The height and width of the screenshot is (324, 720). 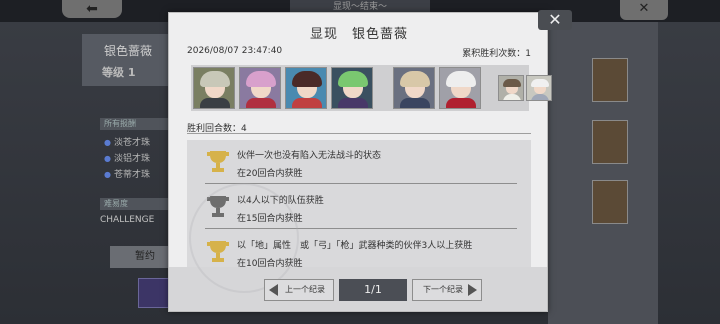 What do you see at coordinates (218, 161) in the screenshot?
I see `trophy-icon` at bounding box center [218, 161].